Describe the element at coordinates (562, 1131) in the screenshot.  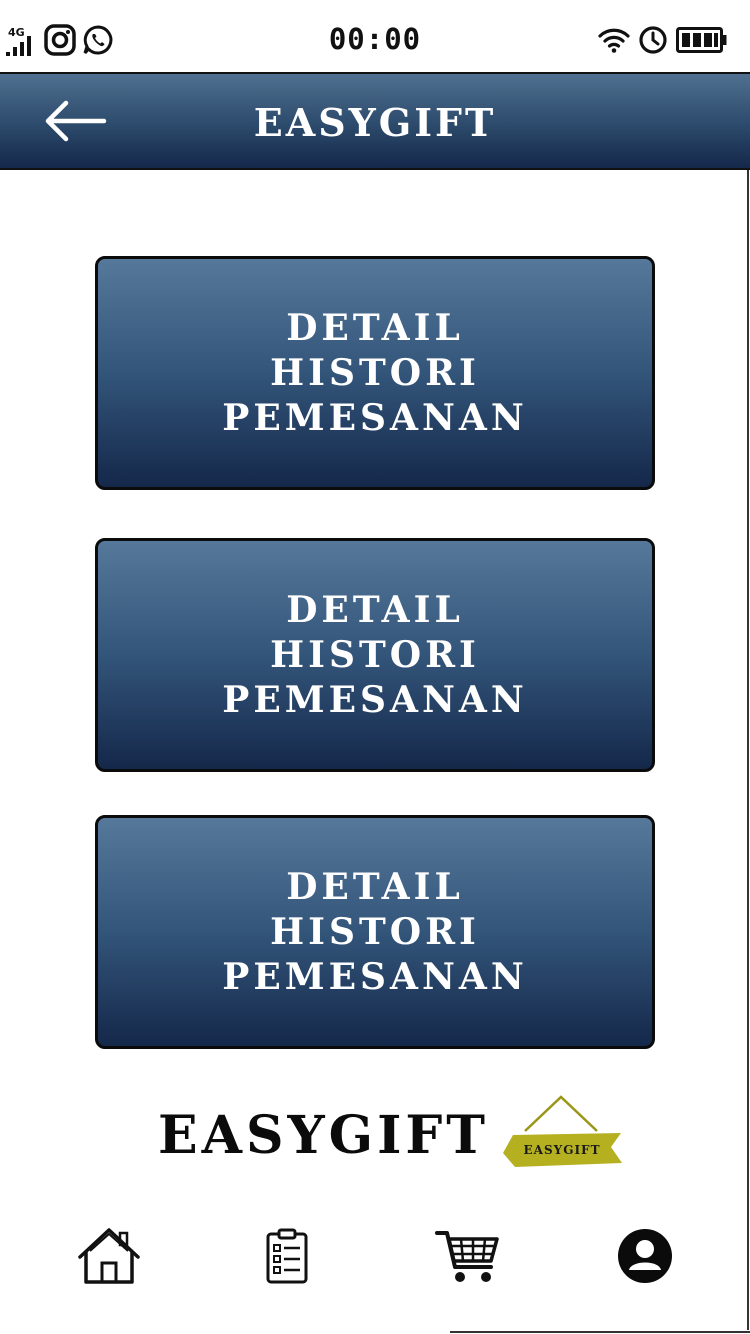
I see `hanging-sign-icon` at that location.